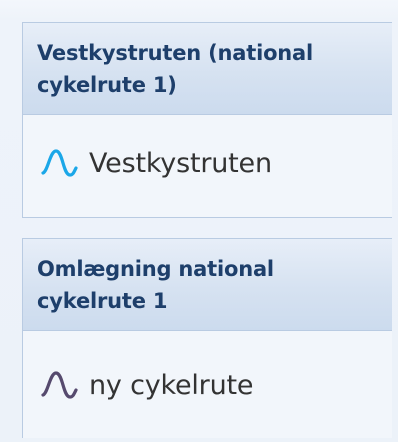  I want to click on legend-label: ny cykelrute, so click(171, 385).